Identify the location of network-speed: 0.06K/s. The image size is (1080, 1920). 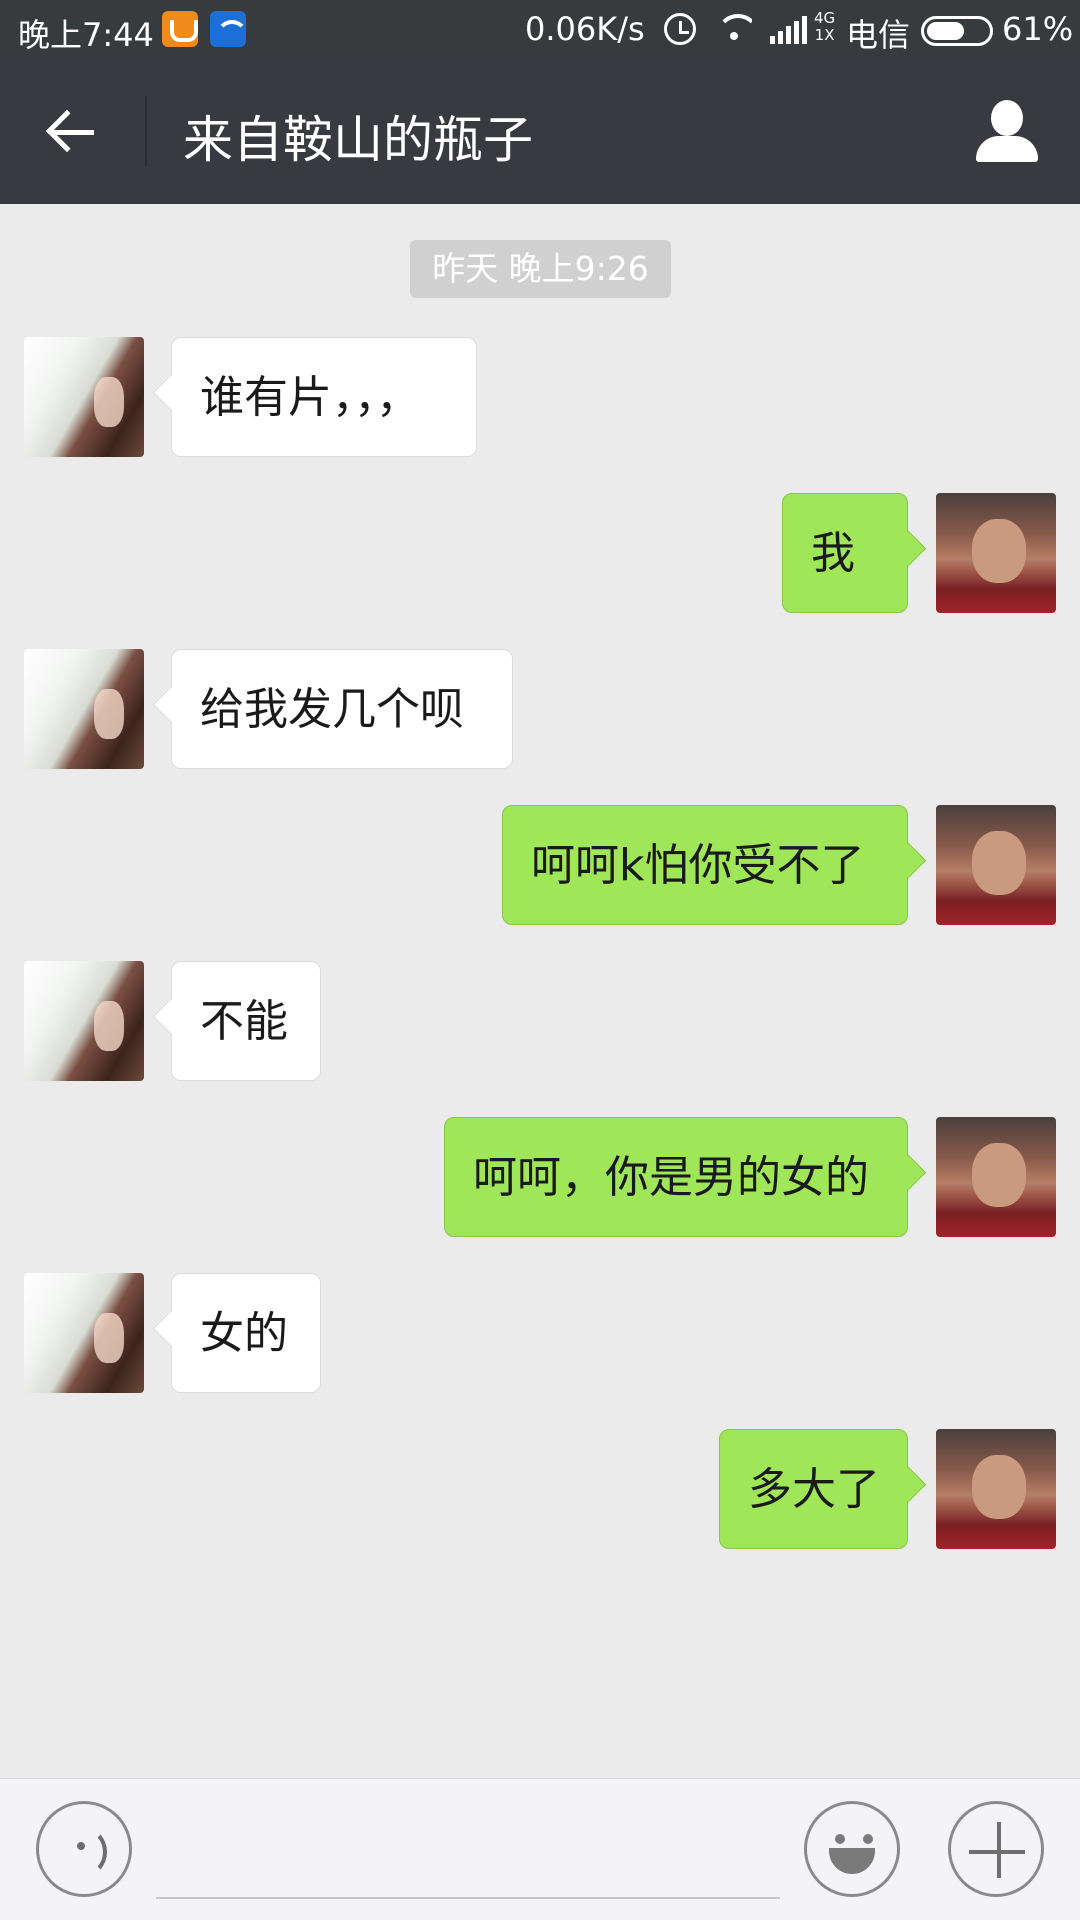
(585, 29).